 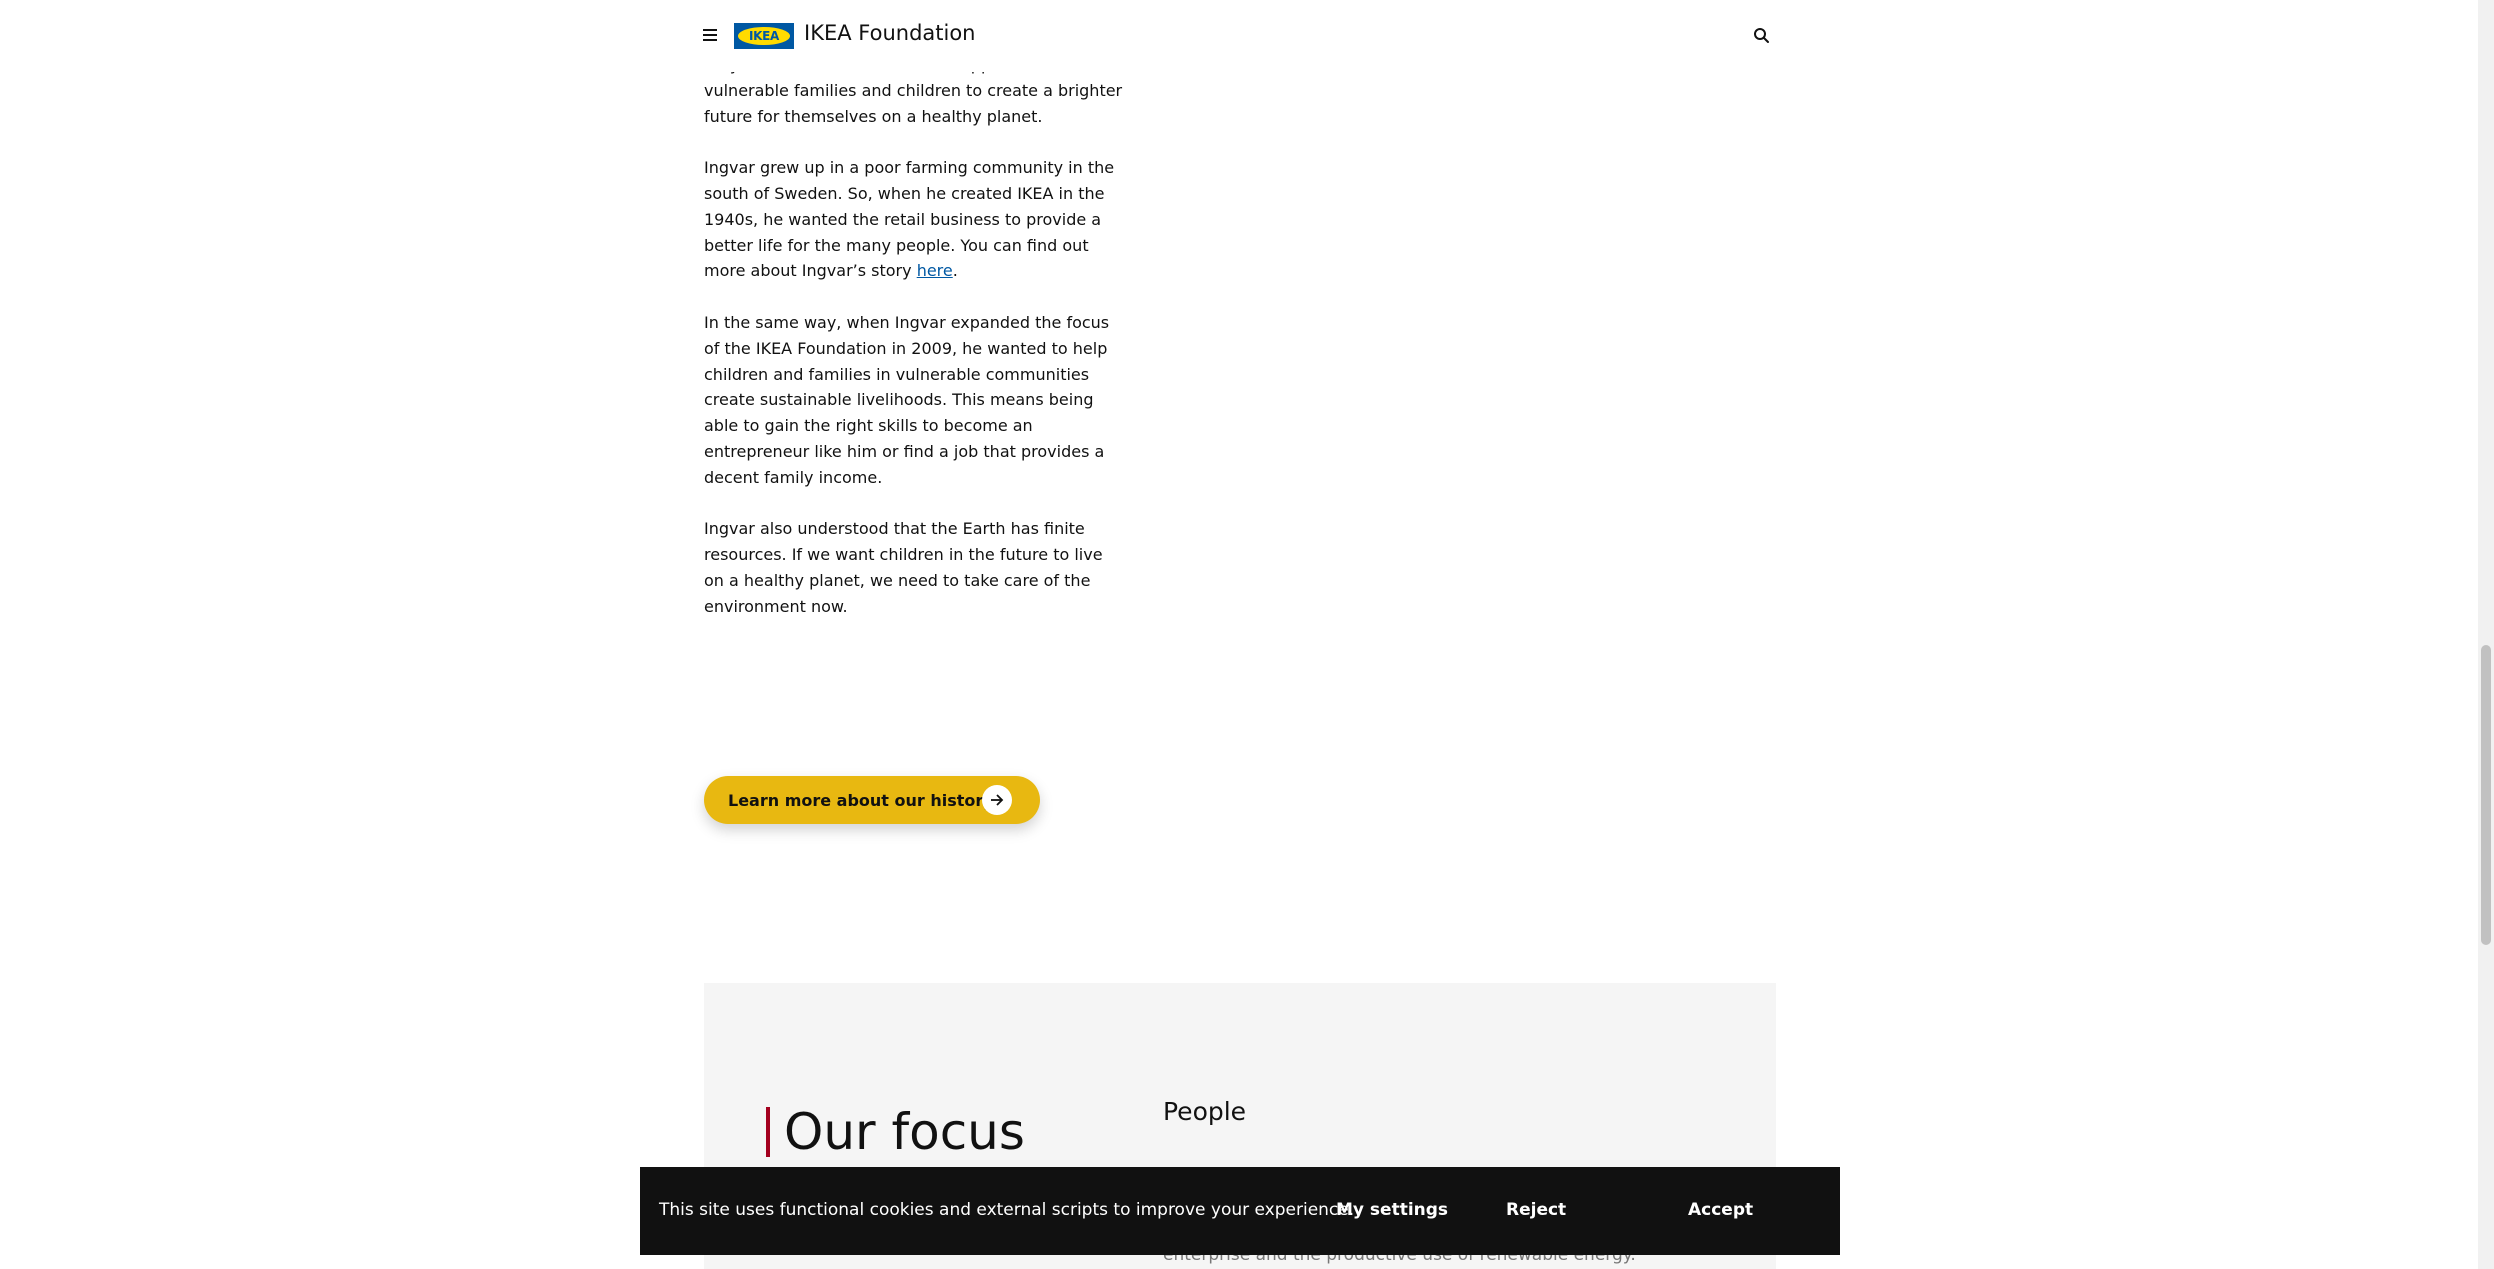 What do you see at coordinates (890, 33) in the screenshot?
I see `site-title: IKEA Foundation` at bounding box center [890, 33].